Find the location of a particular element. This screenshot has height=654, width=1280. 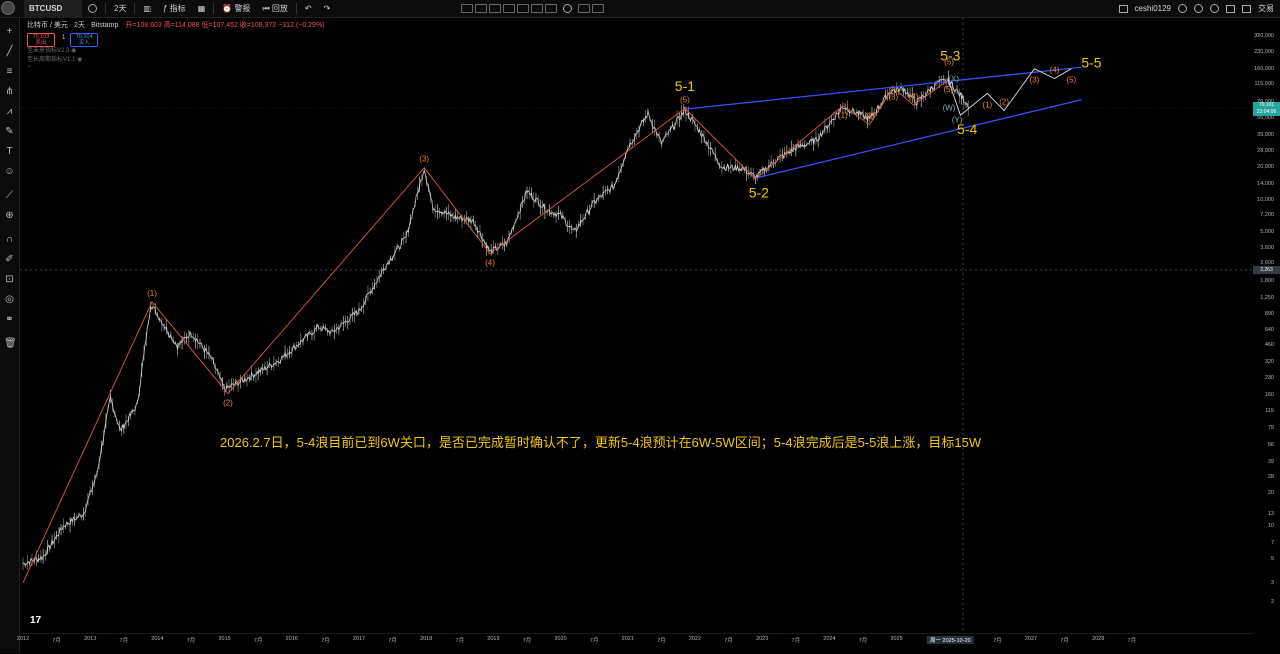

price-axis-label: 320 is located at coordinates (1269, 362).